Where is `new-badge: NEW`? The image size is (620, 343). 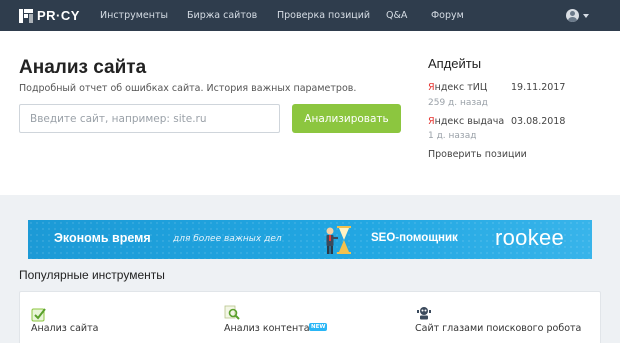 new-badge: NEW is located at coordinates (318, 327).